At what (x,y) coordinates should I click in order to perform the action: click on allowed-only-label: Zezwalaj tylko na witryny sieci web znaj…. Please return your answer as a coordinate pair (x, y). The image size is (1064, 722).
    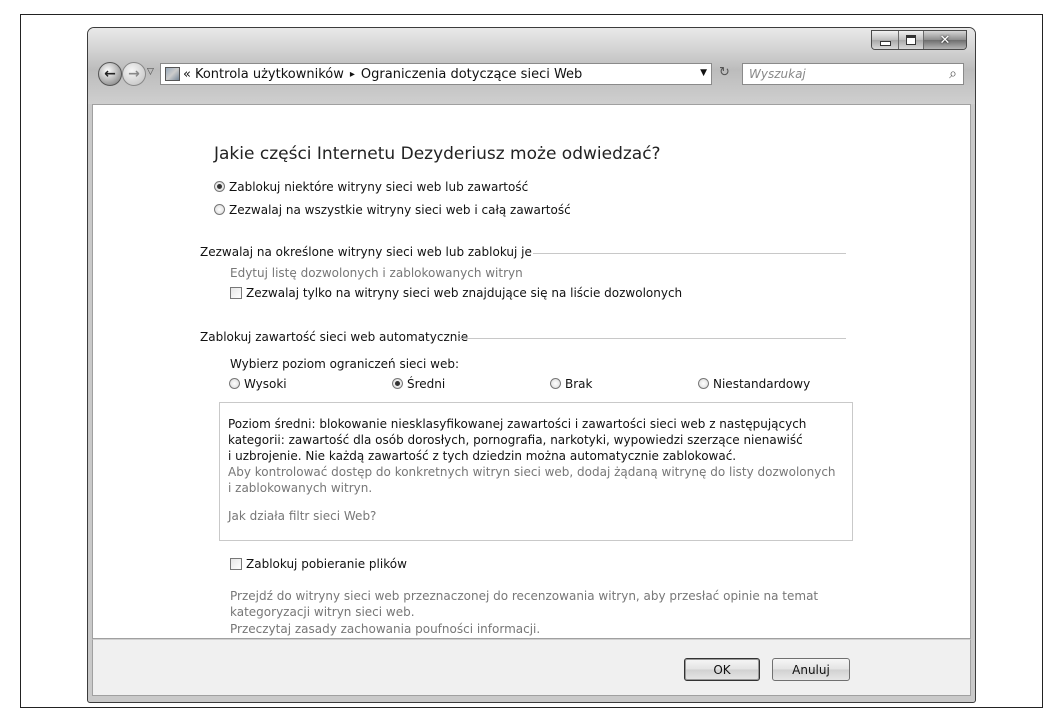
    Looking at the image, I should click on (464, 293).